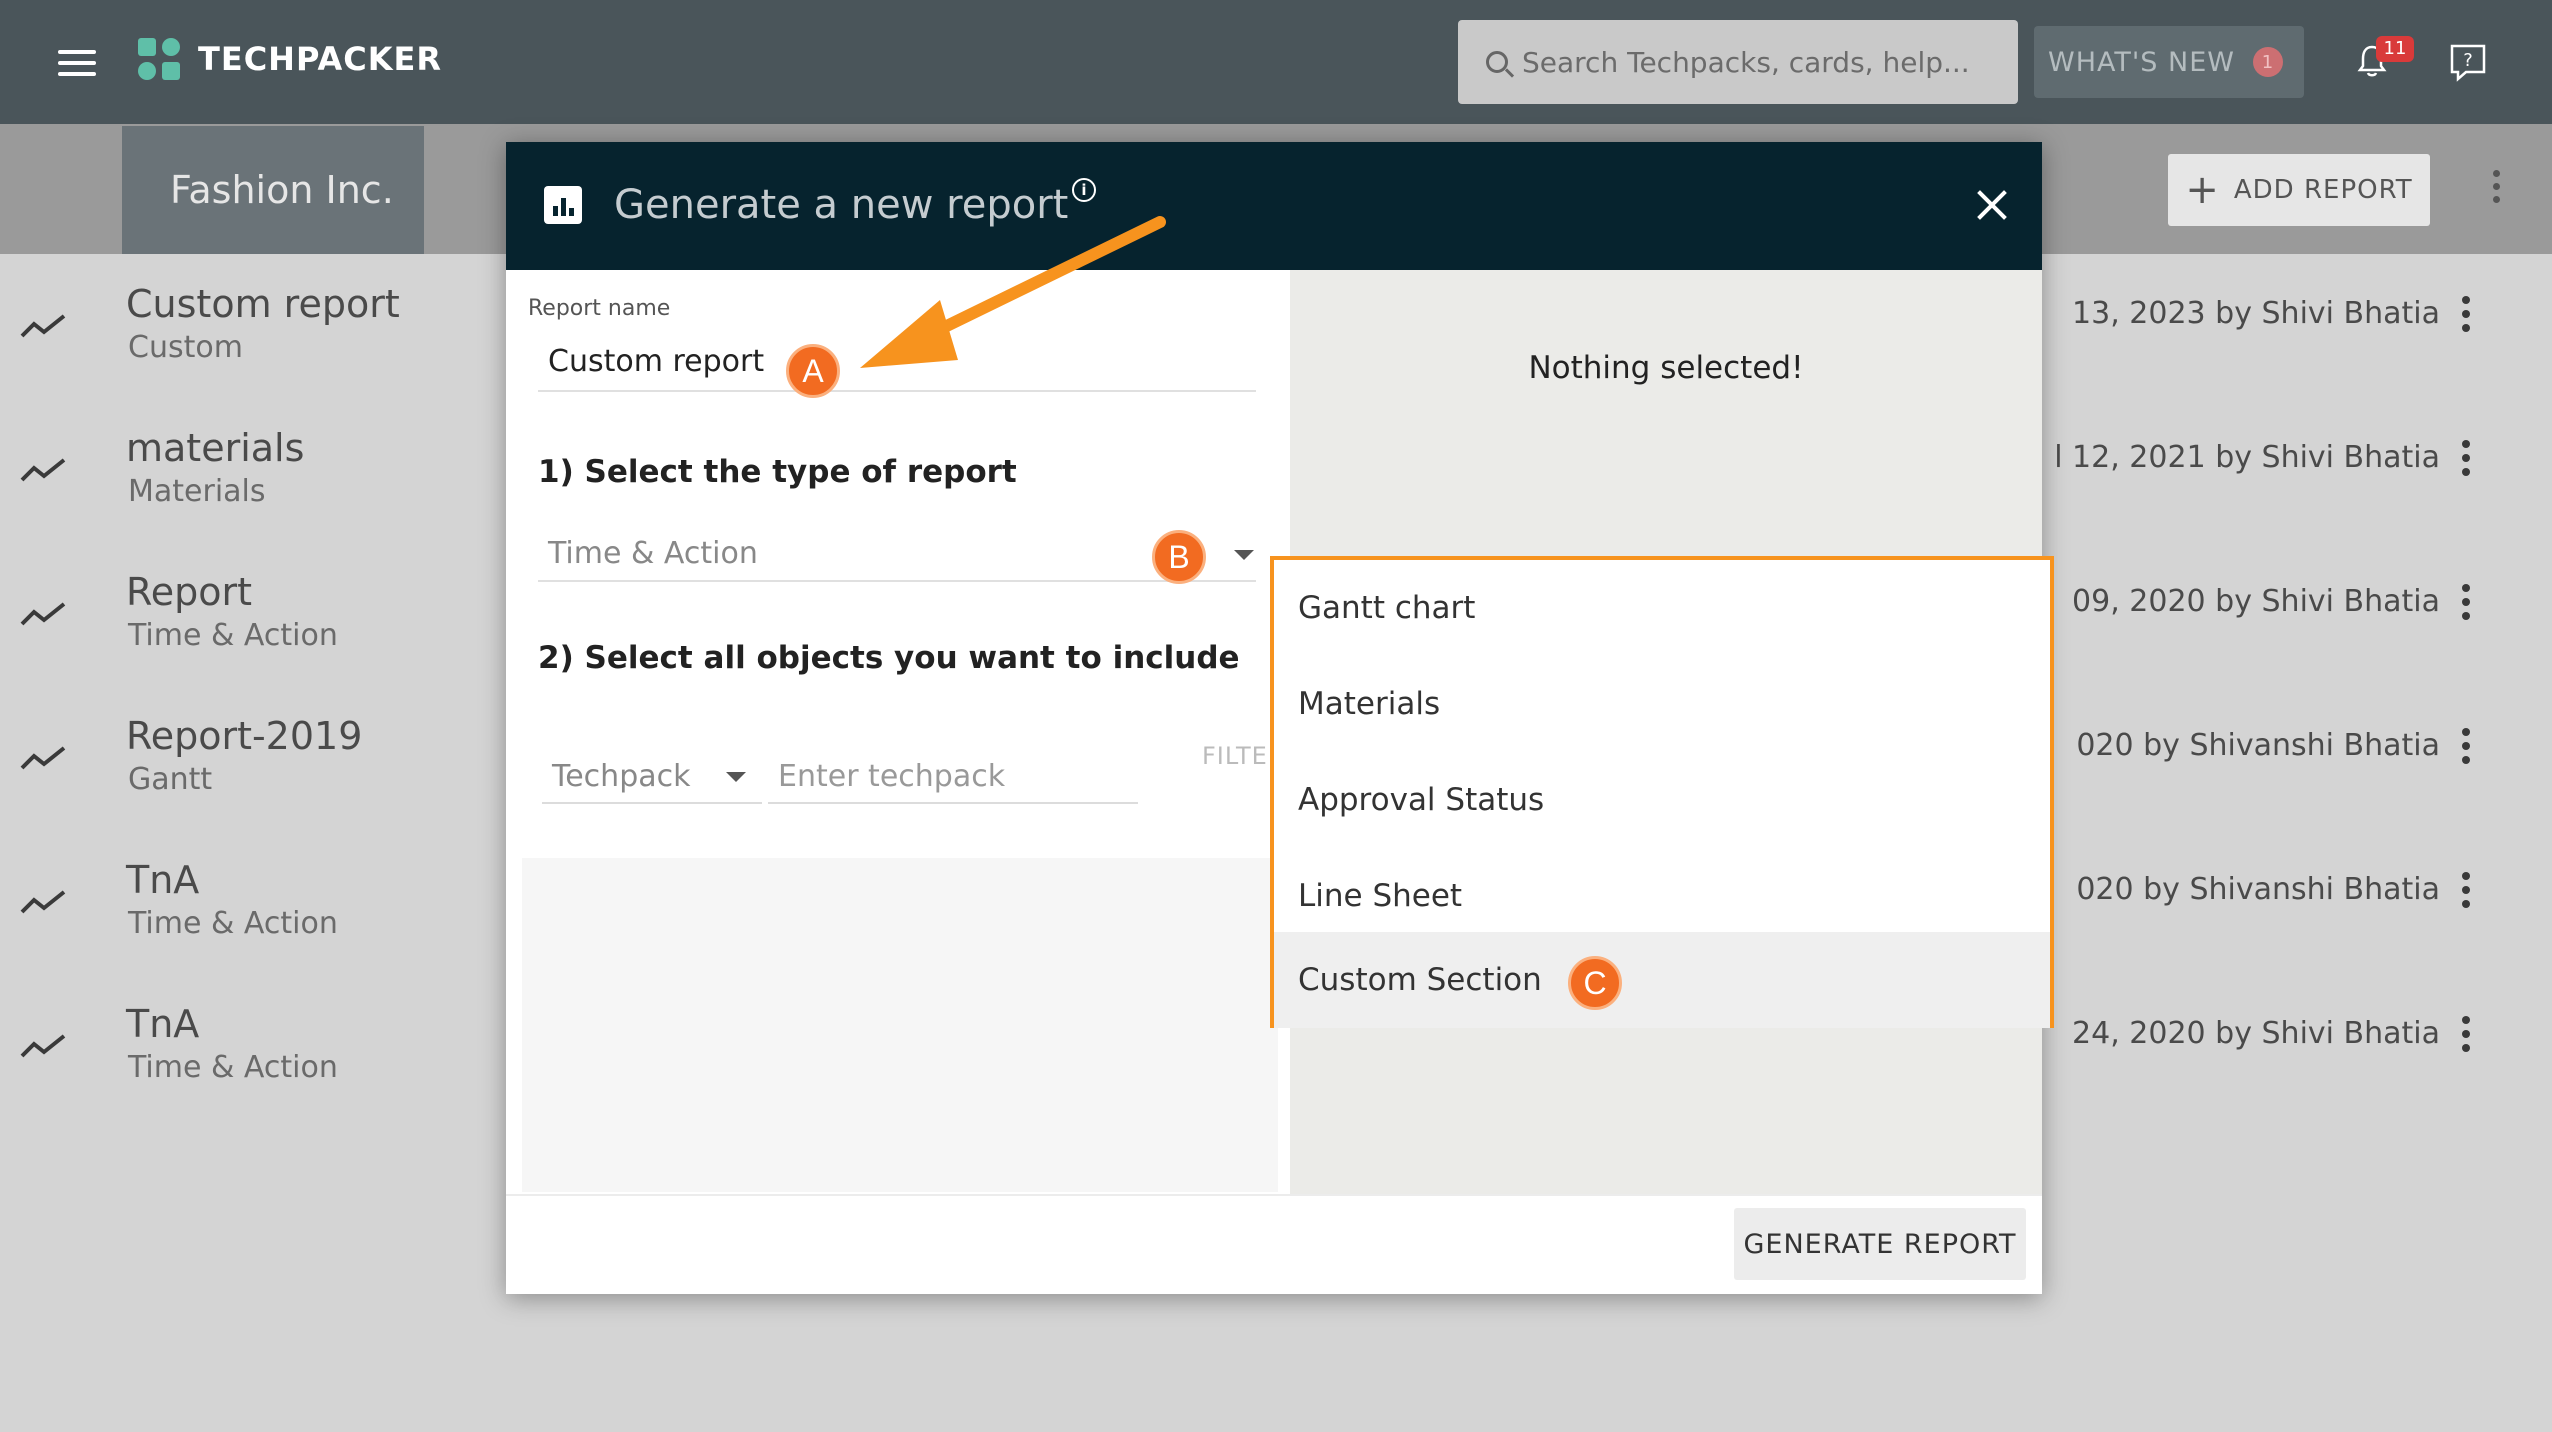  I want to click on whats-new-label: WHAT'S NEW, so click(2141, 62).